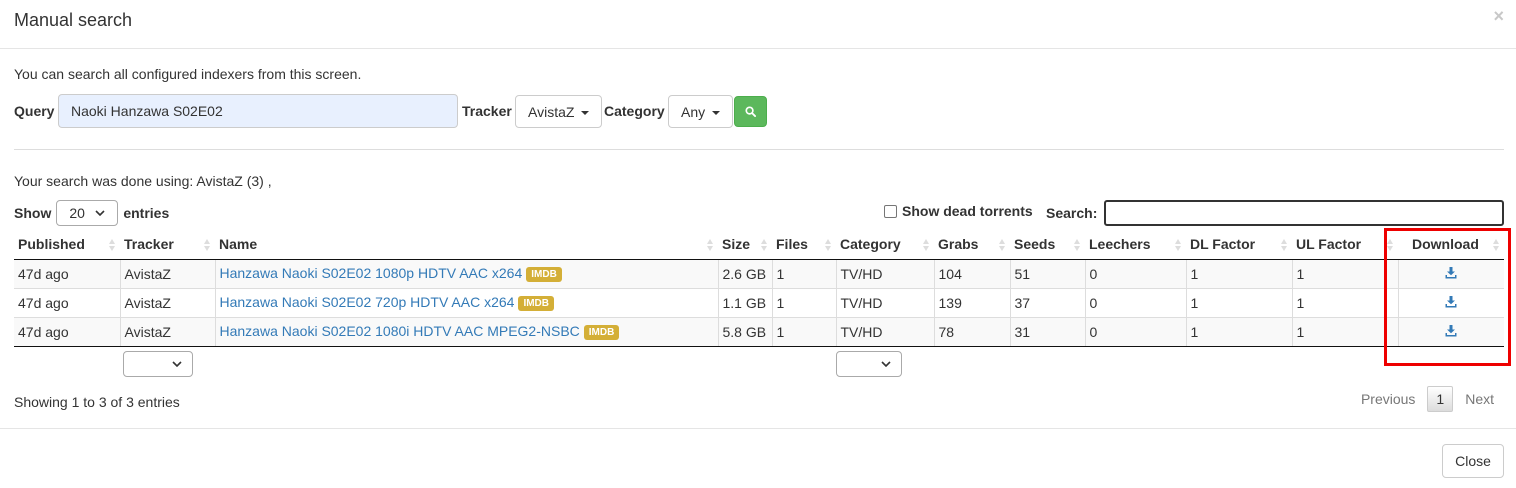 Image resolution: width=1516 pixels, height=488 pixels. Describe the element at coordinates (1047, 245) in the screenshot. I see `col-seeds: Seeds` at that location.